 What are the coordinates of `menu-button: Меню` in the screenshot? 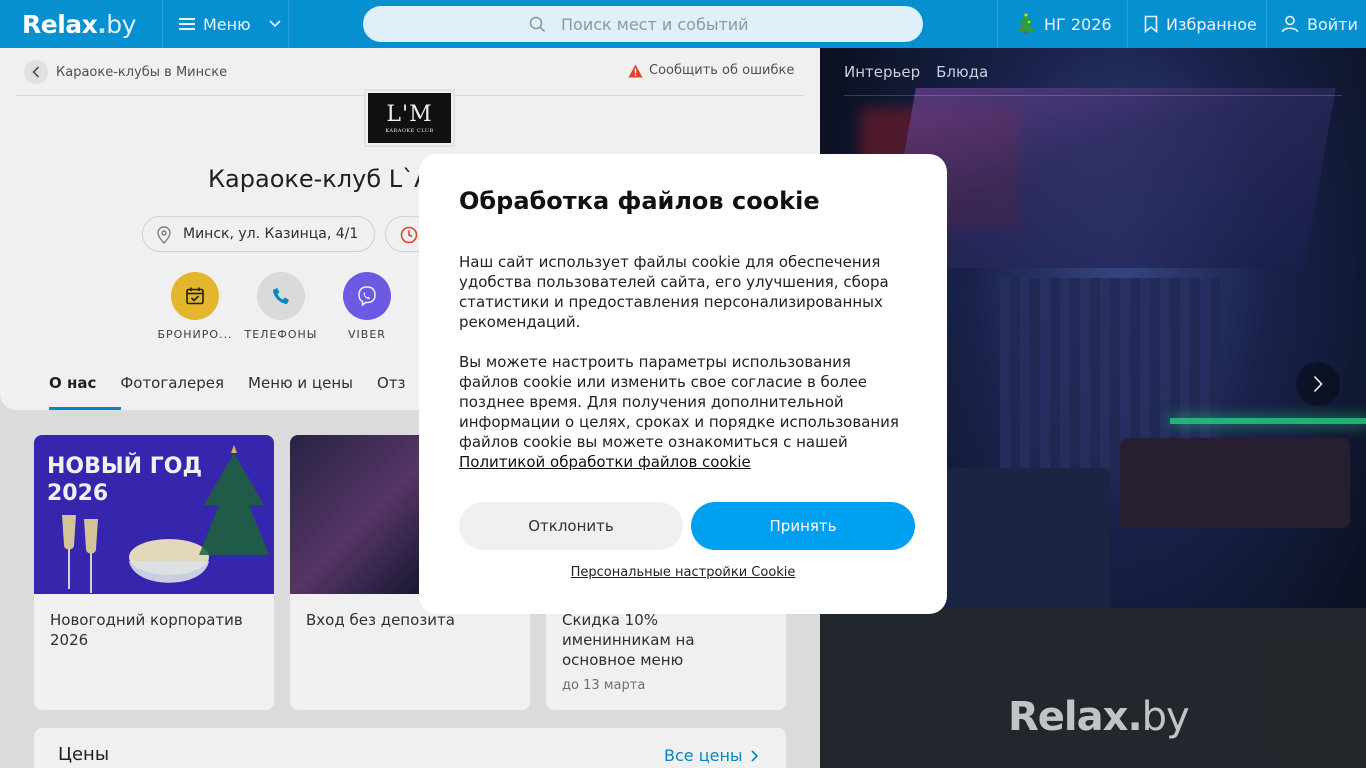 It's located at (225, 24).